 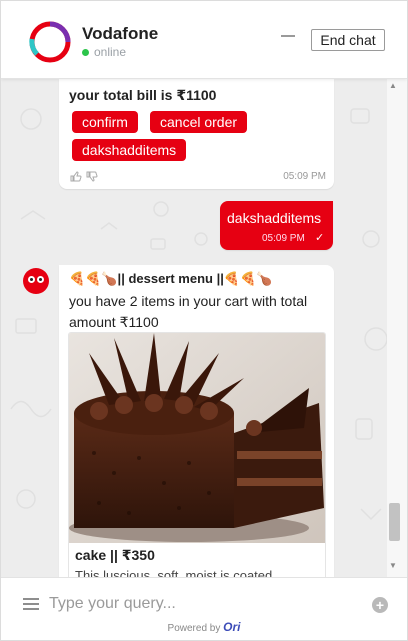 What do you see at coordinates (76, 178) in the screenshot?
I see `thumbs-up-icon` at bounding box center [76, 178].